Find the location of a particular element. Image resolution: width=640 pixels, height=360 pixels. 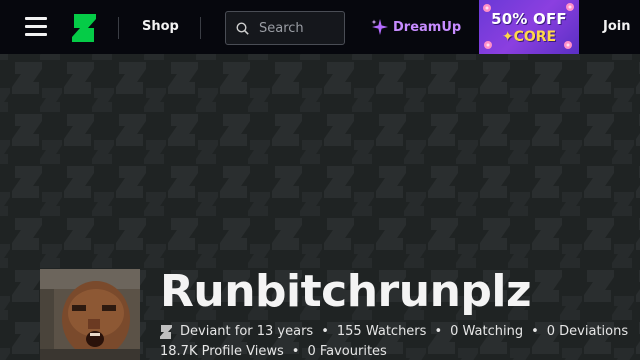

search-input is located at coordinates (299, 28).